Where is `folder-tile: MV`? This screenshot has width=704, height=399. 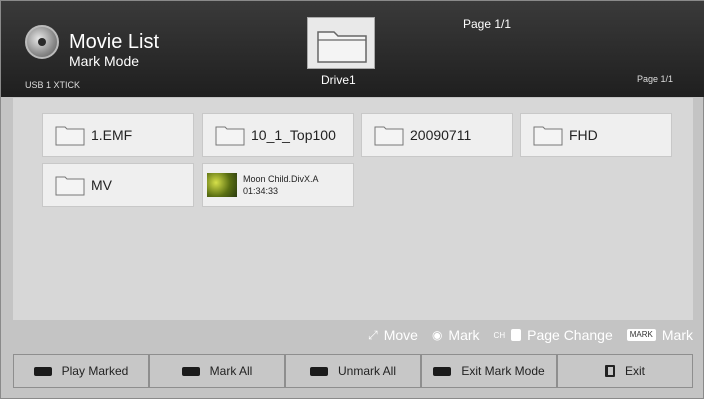 folder-tile: MV is located at coordinates (118, 185).